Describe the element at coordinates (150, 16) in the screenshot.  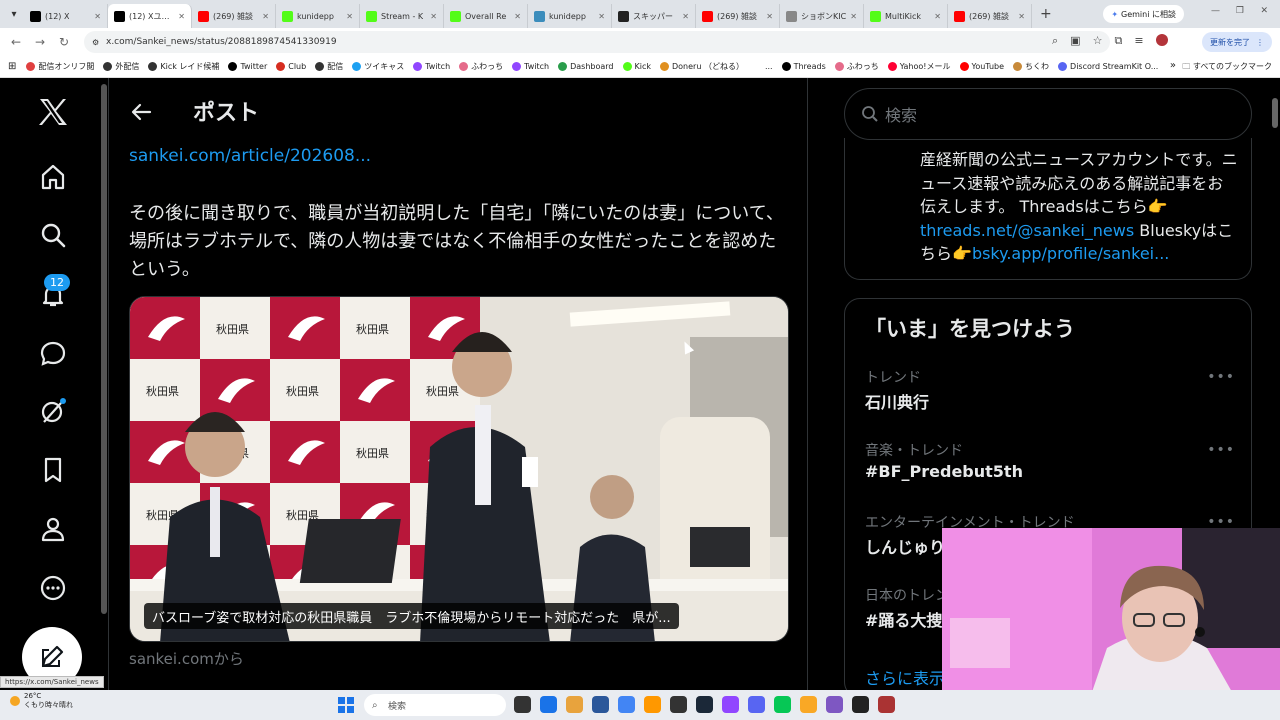
I see `browser-tab: (12) Xユーザー✕` at that location.